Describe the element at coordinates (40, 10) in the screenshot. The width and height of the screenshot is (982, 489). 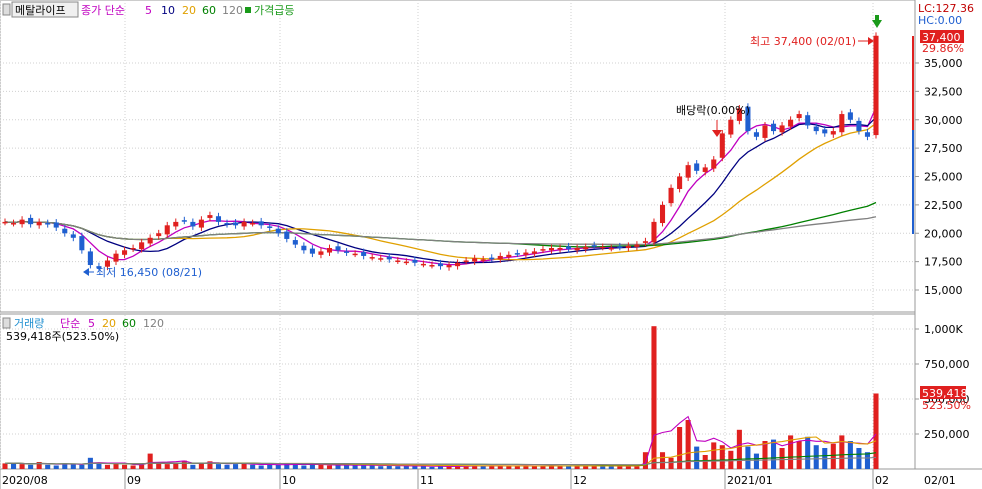
I see `stock-name: 메탈라이프` at that location.